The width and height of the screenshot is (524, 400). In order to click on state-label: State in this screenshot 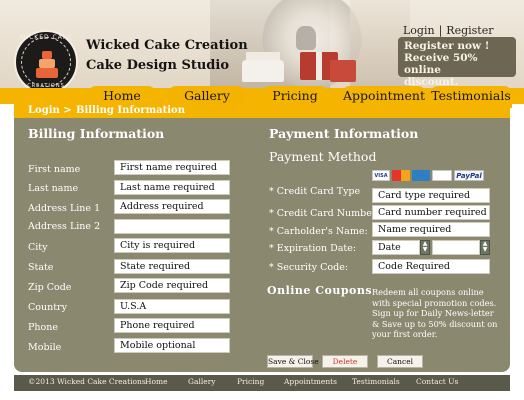, I will do `click(41, 267)`.